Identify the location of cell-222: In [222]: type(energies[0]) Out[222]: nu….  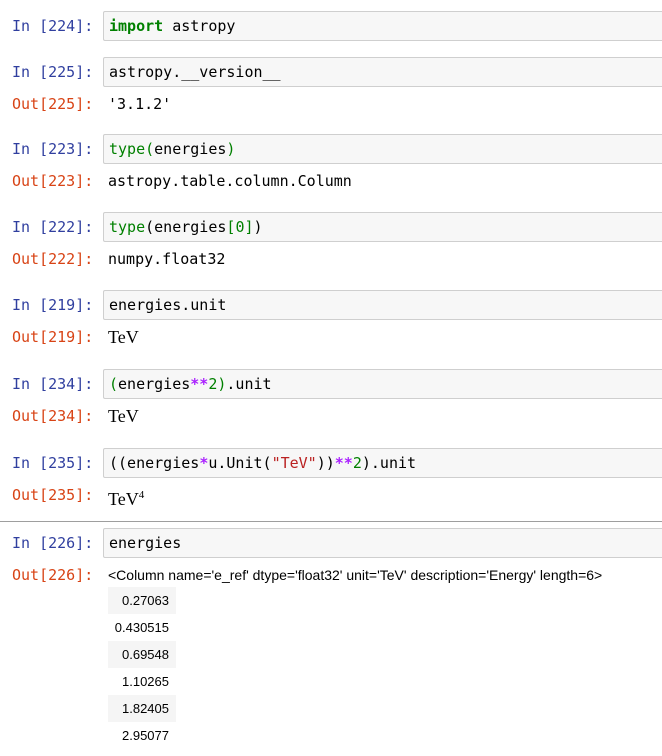
(331, 244).